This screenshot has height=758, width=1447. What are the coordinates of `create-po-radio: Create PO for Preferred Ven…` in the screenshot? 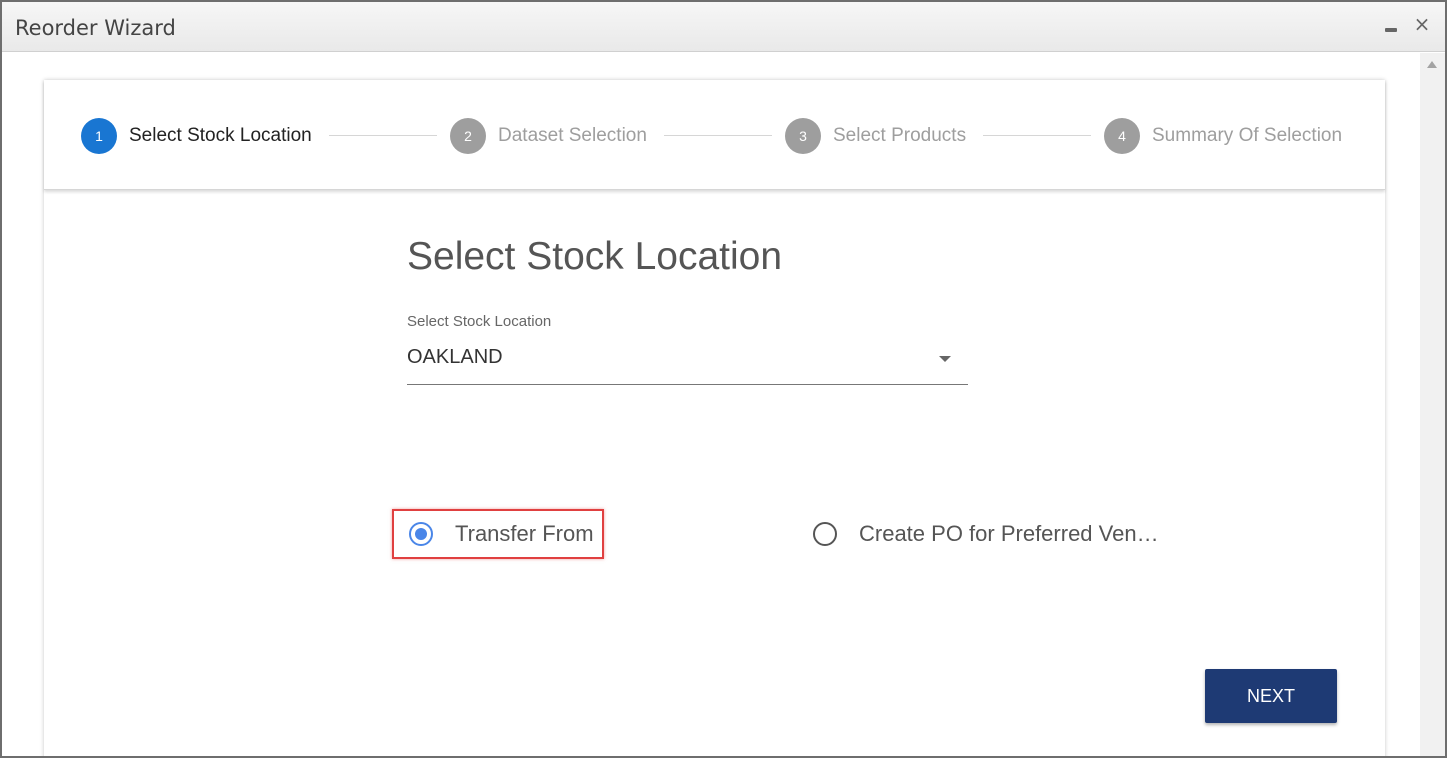 It's located at (986, 534).